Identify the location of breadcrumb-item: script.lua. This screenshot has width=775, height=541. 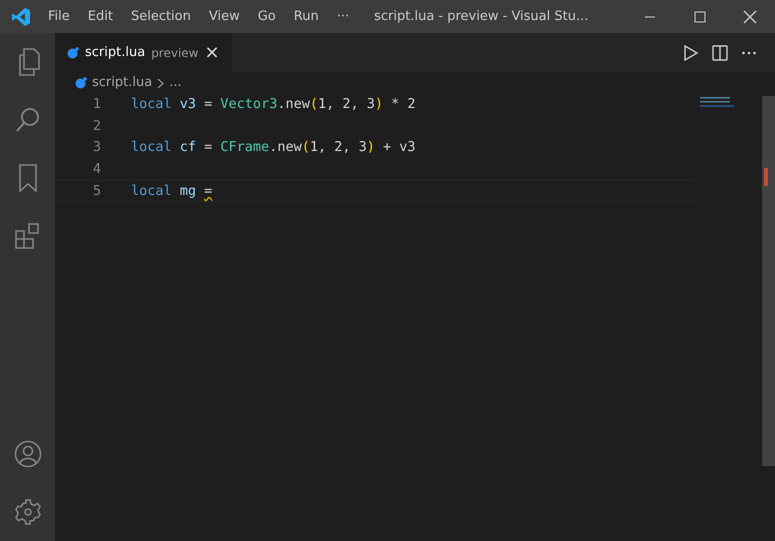
(122, 83).